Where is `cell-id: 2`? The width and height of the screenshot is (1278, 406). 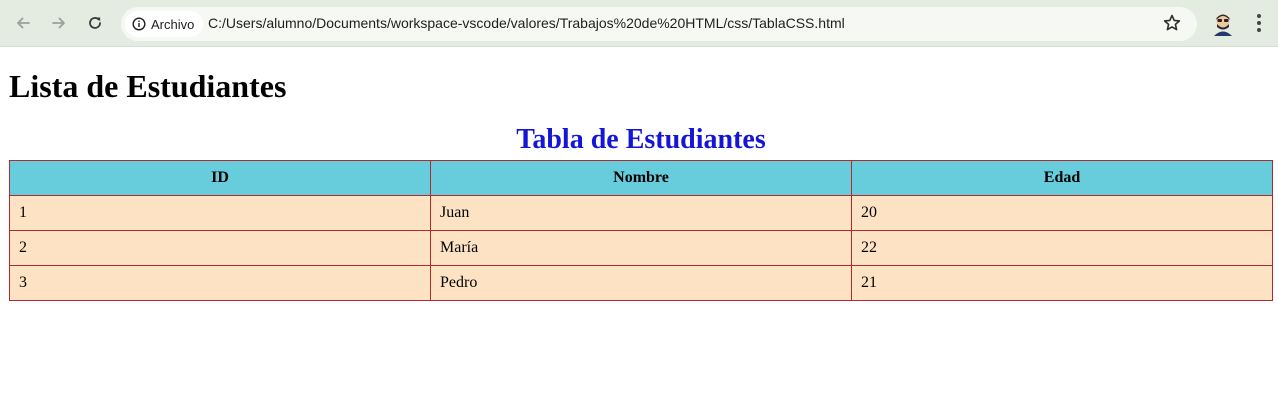
cell-id: 2 is located at coordinates (220, 248).